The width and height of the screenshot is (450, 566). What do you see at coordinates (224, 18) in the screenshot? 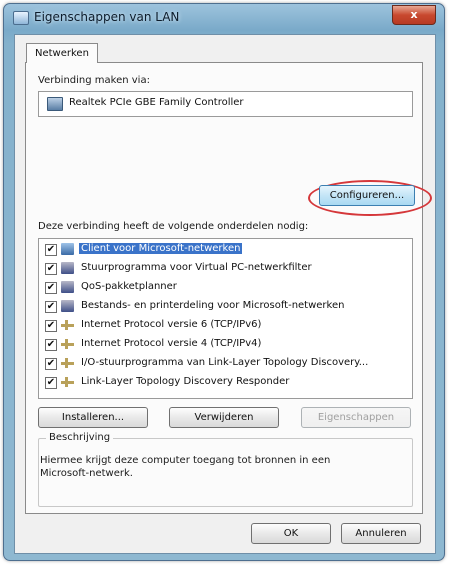
I see `title-bar: Eigenschappen van LAN x` at bounding box center [224, 18].